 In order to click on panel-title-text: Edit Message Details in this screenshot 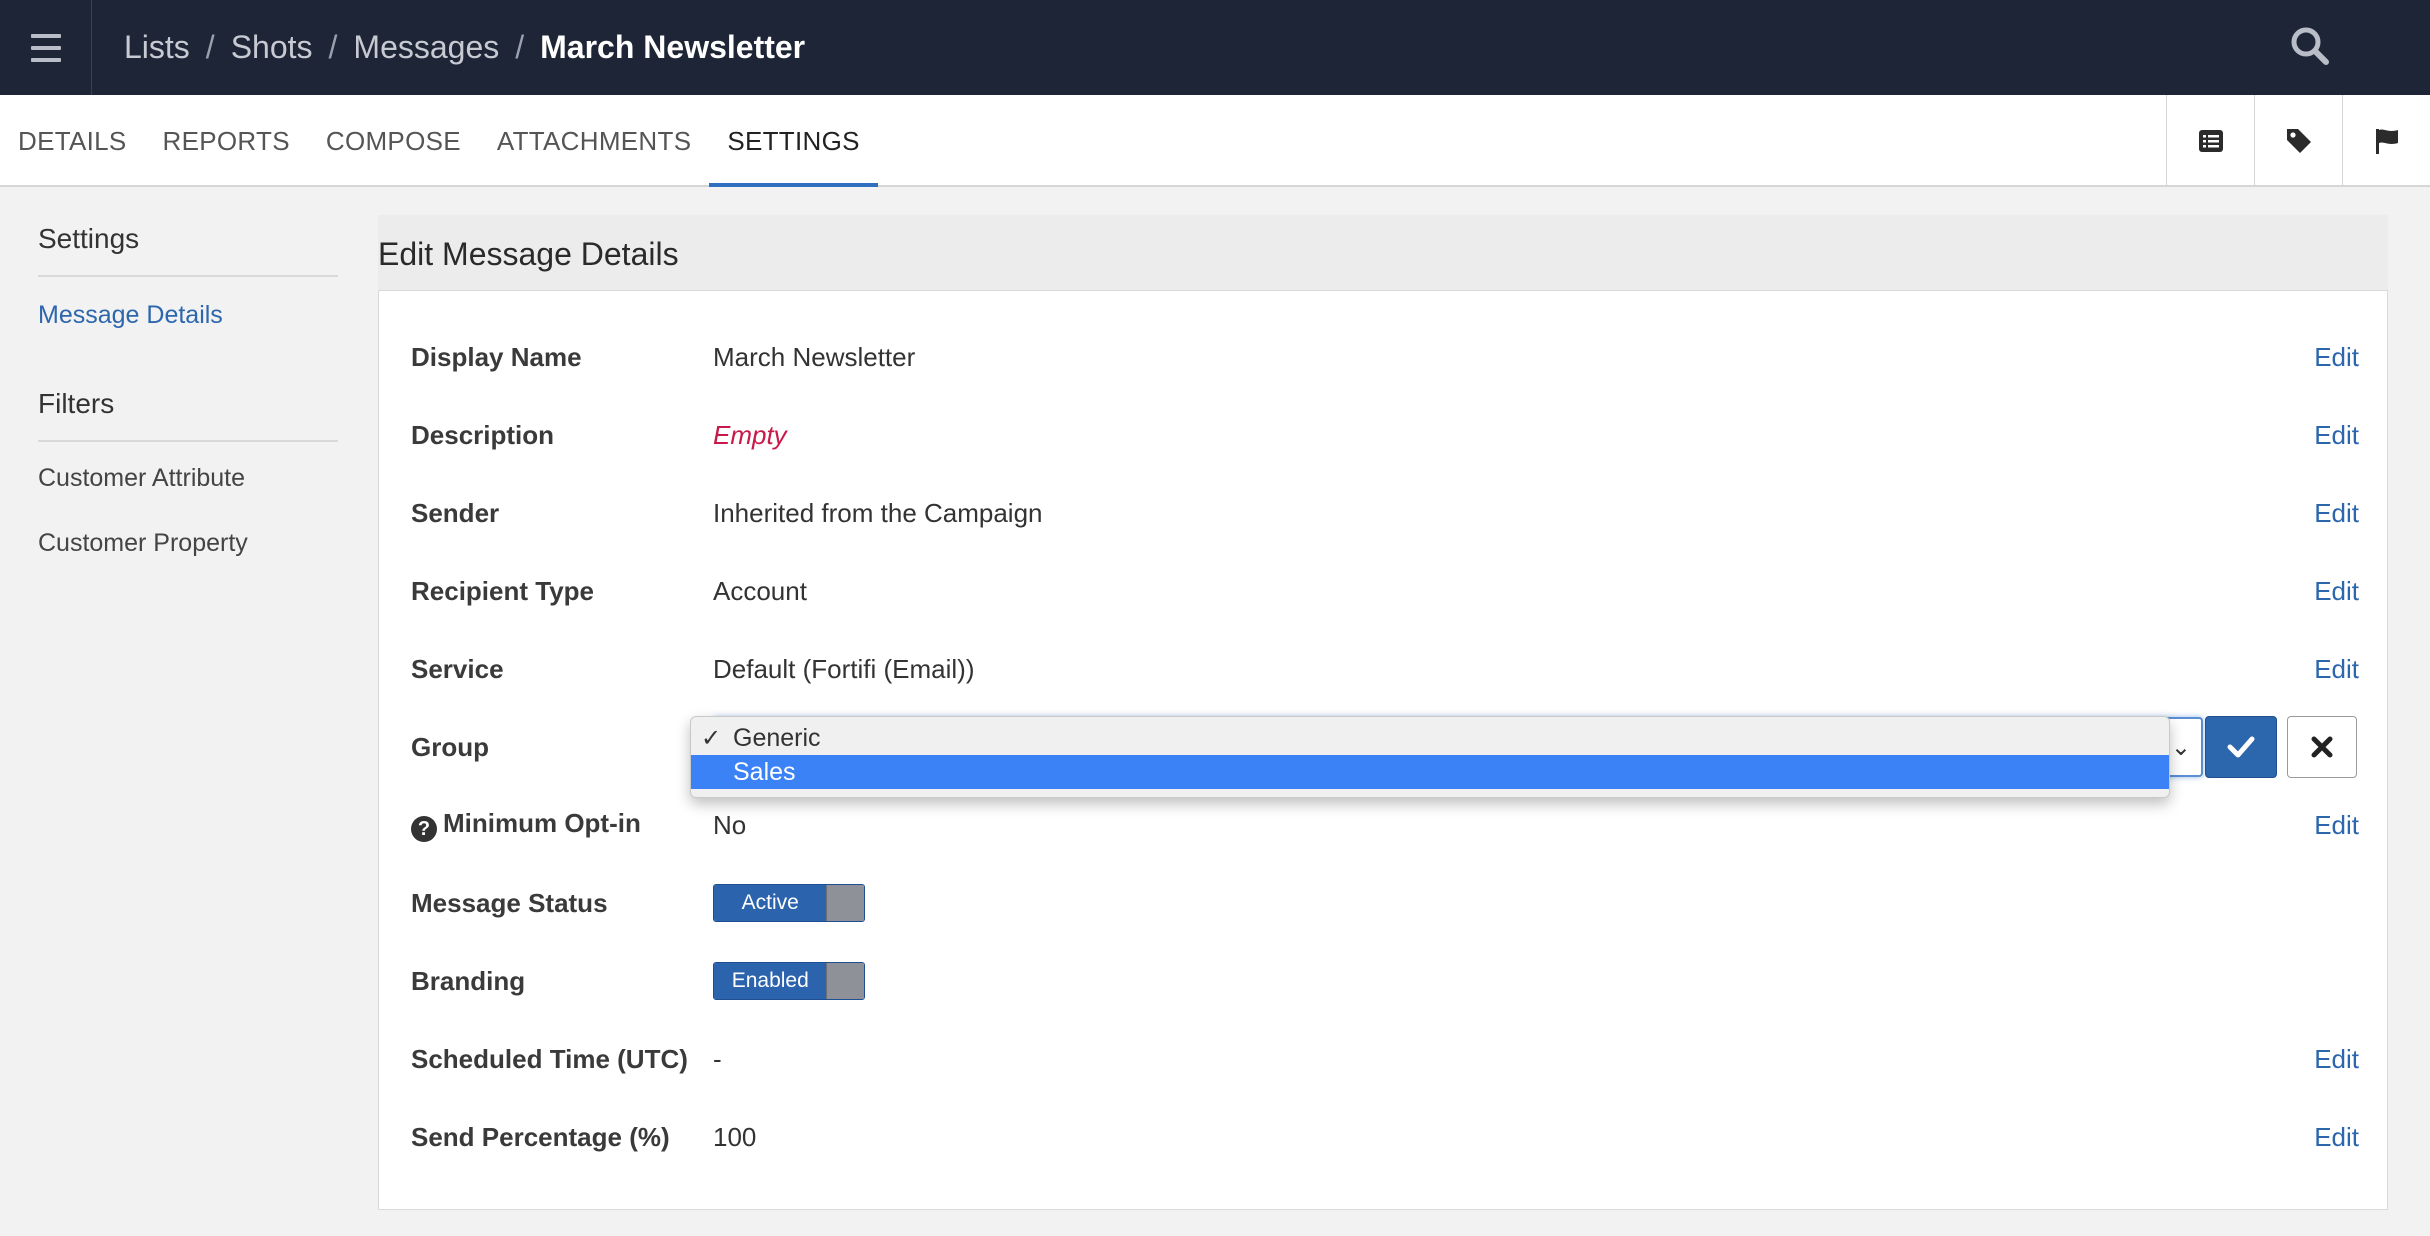, I will do `click(528, 253)`.